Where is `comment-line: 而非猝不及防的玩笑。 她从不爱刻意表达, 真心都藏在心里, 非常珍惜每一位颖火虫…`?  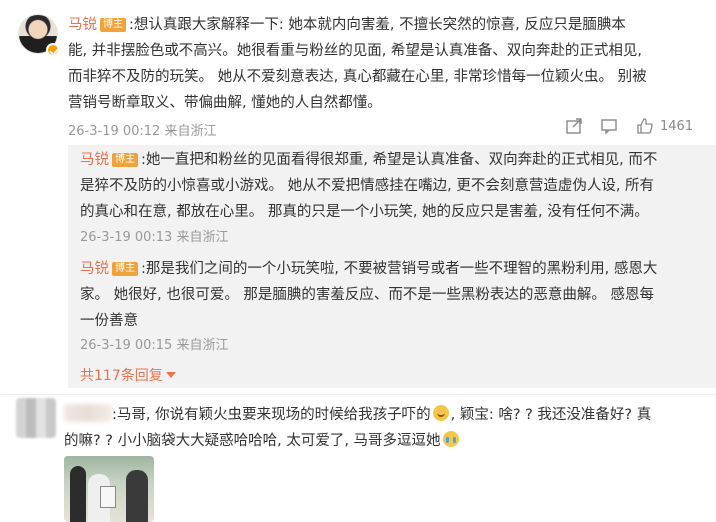
comment-line: 而非猝不及防的玩笑。 她从不爱刻意表达, 真心都藏在心里, 非常珍惜每一位颖火虫… is located at coordinates (357, 77).